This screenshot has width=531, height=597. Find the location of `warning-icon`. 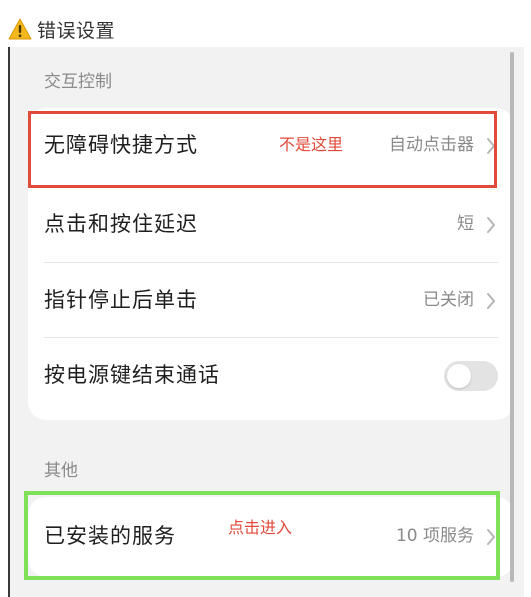

warning-icon is located at coordinates (20, 29).